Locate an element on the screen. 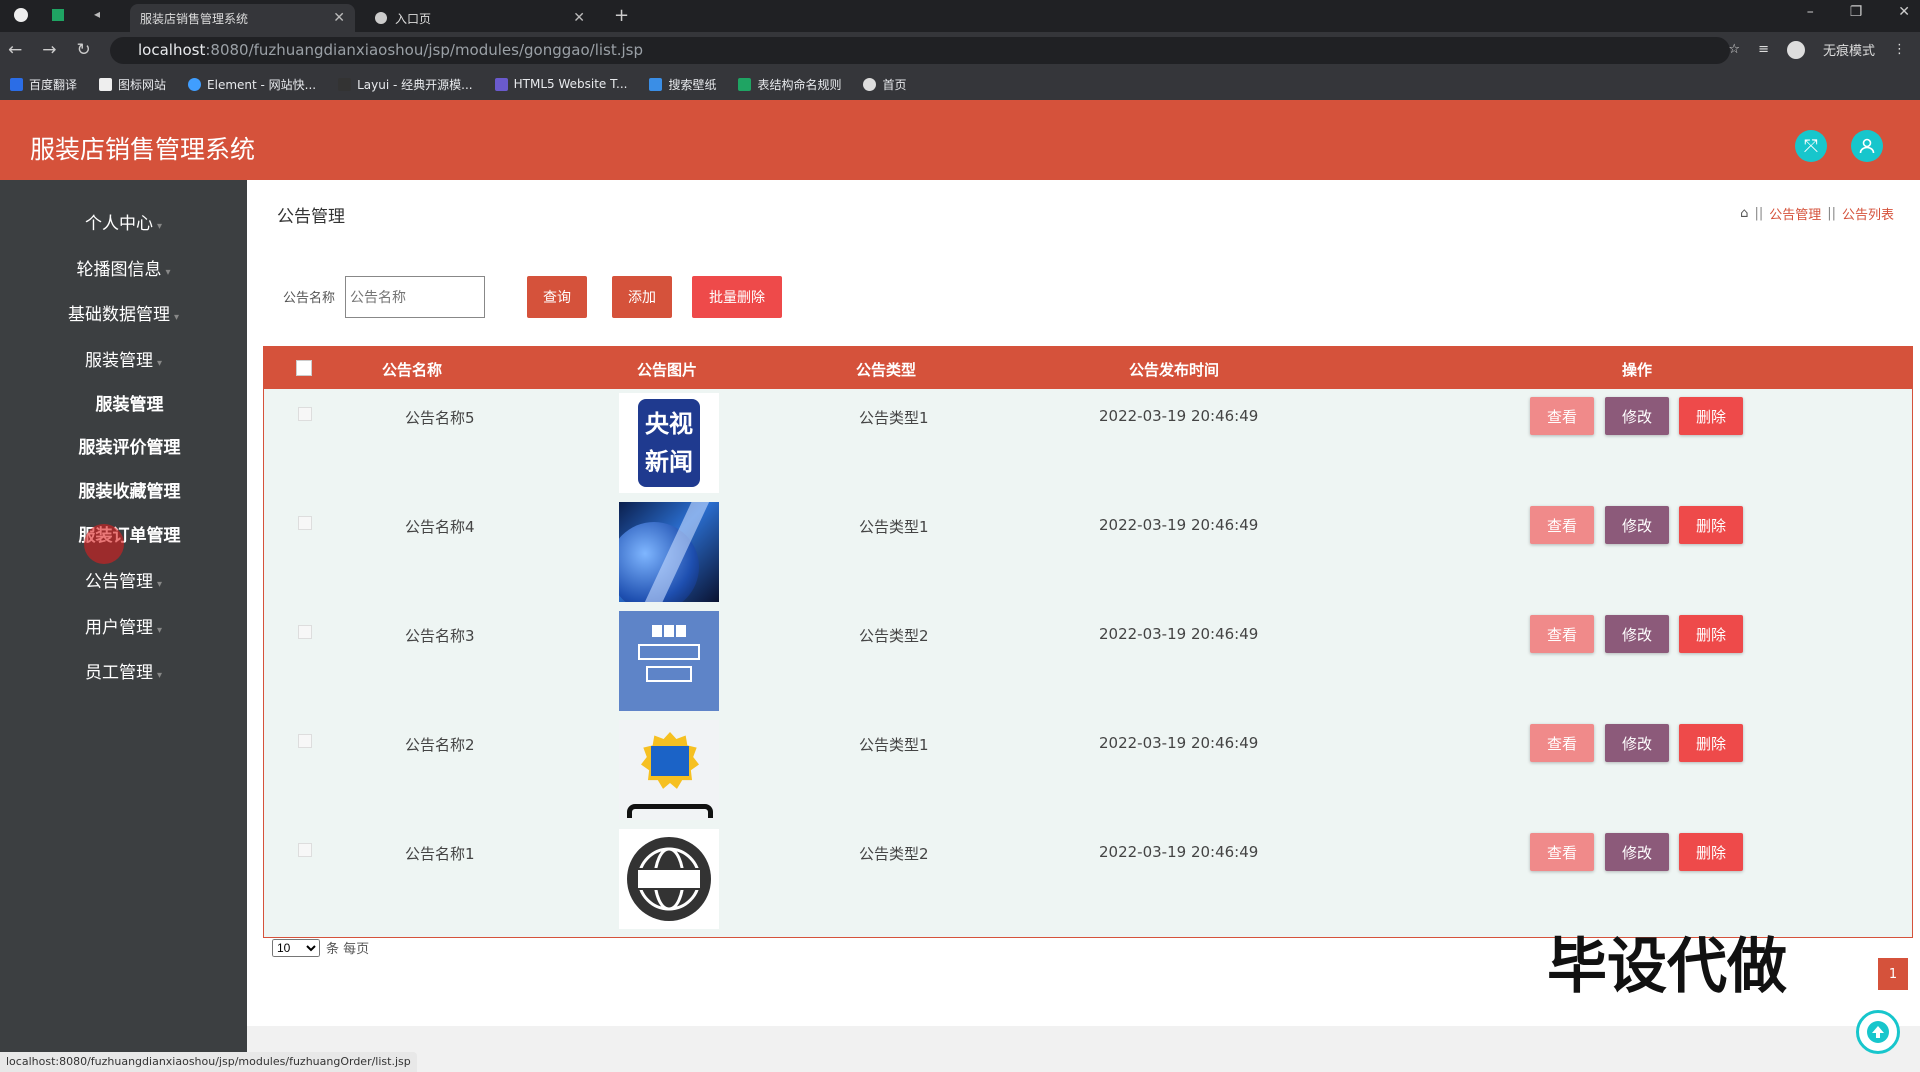 The image size is (1920, 1072). back-icon: ← is located at coordinates (15, 50).